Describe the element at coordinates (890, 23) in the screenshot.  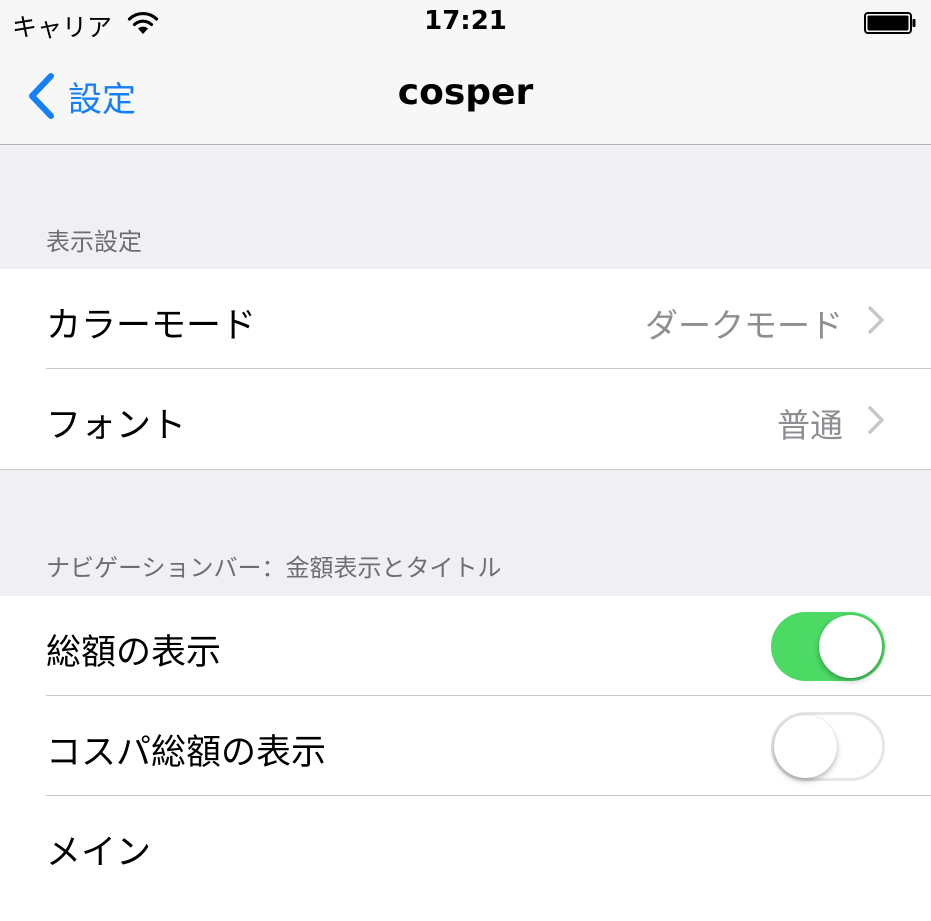
I see `battery-icon` at that location.